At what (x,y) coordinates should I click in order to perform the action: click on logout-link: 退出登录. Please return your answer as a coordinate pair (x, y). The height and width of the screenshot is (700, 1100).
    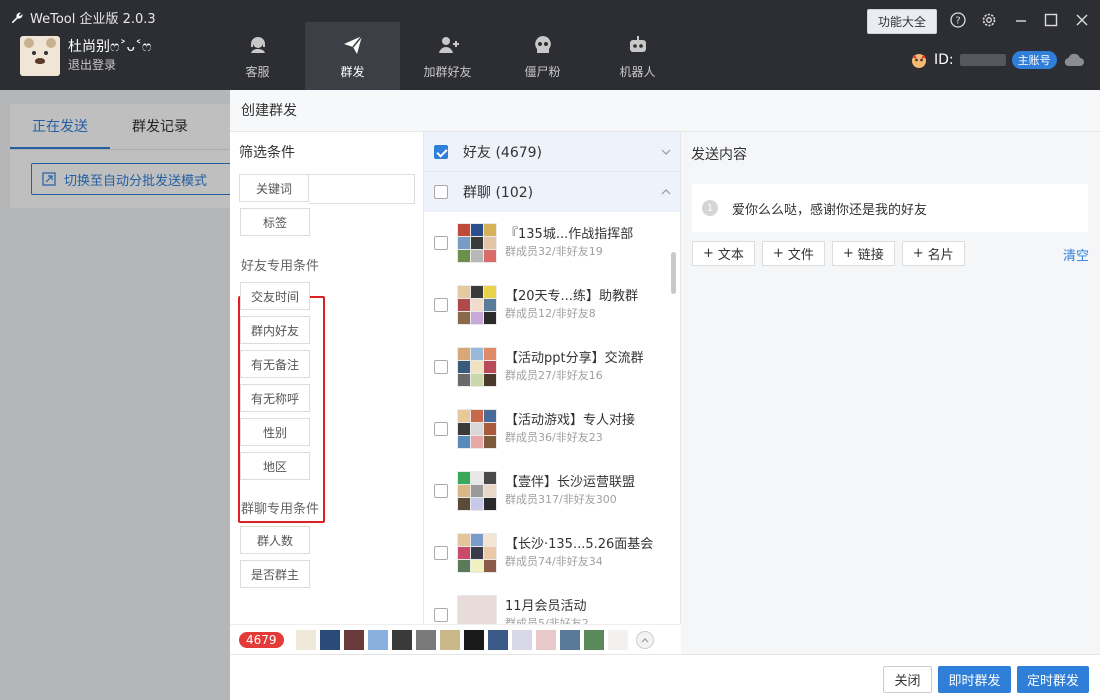
    Looking at the image, I should click on (110, 65).